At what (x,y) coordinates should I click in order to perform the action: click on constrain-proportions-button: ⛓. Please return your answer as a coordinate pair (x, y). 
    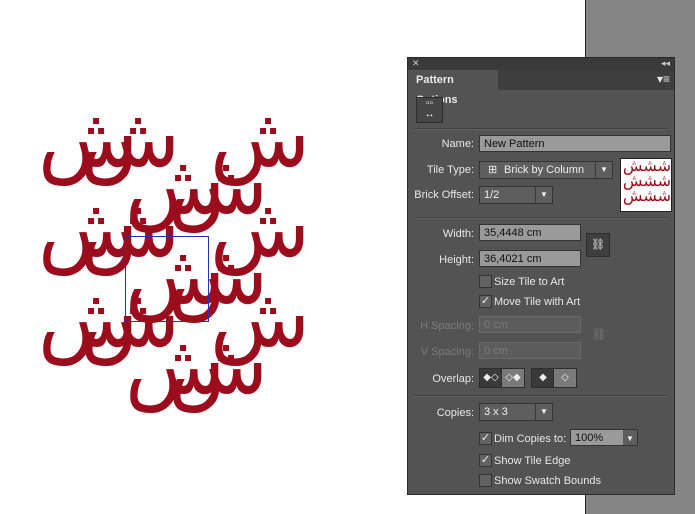
    Looking at the image, I should click on (598, 245).